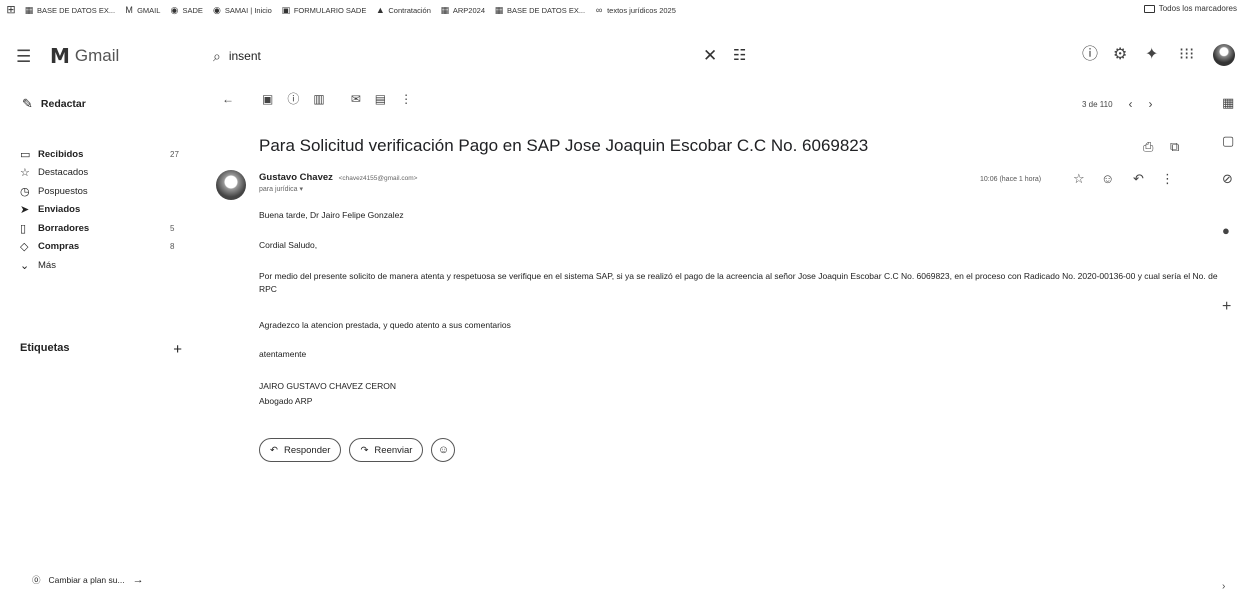 This screenshot has height=592, width=1241. I want to click on search-input: insent, so click(245, 56).